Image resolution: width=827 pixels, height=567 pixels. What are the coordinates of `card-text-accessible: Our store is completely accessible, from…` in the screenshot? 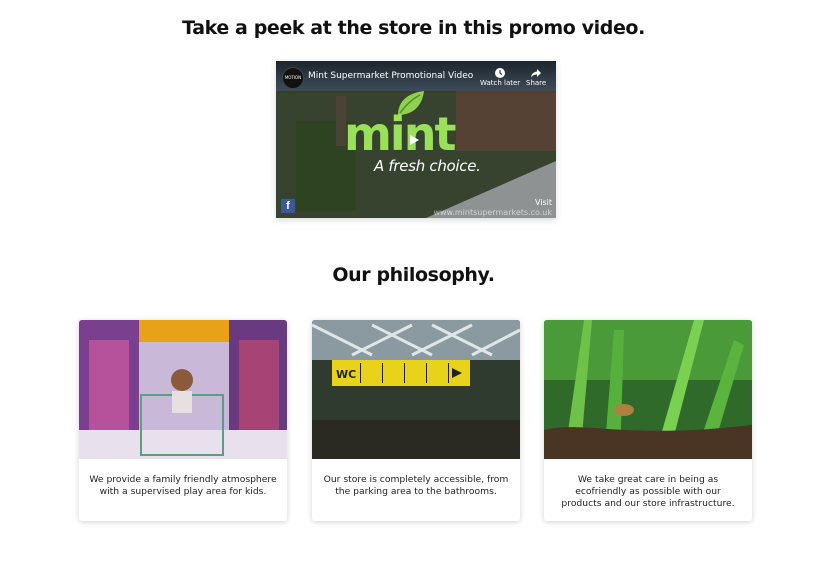 It's located at (416, 485).